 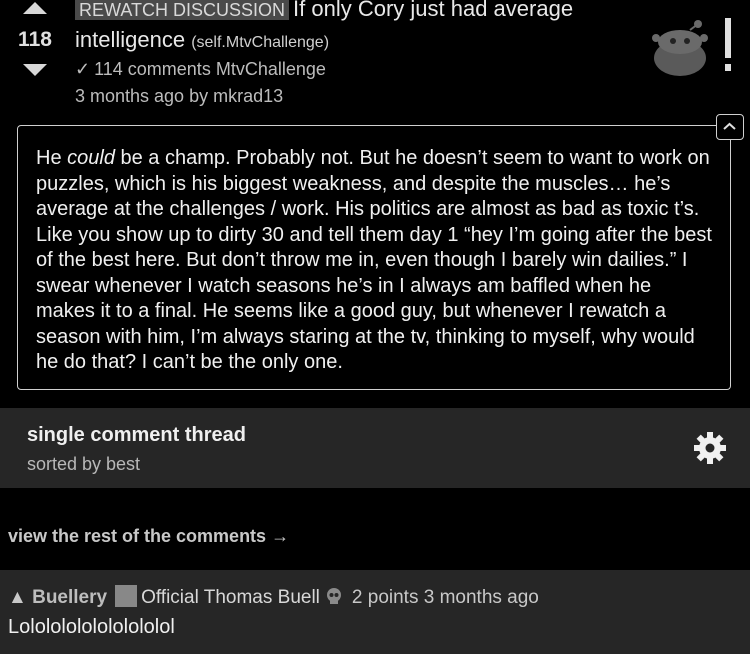 I want to click on thread-title: single comment thread, so click(x=136, y=435).